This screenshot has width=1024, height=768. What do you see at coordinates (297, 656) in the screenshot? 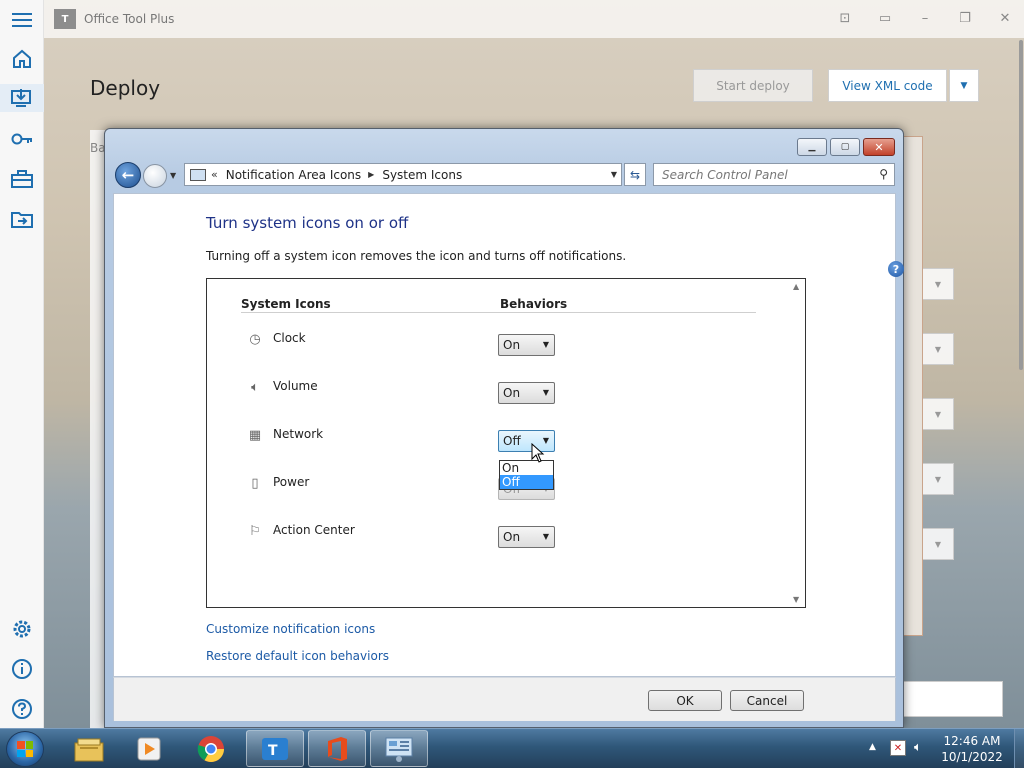
I see `restore-default-behaviors-link: Restore default icon behaviors` at bounding box center [297, 656].